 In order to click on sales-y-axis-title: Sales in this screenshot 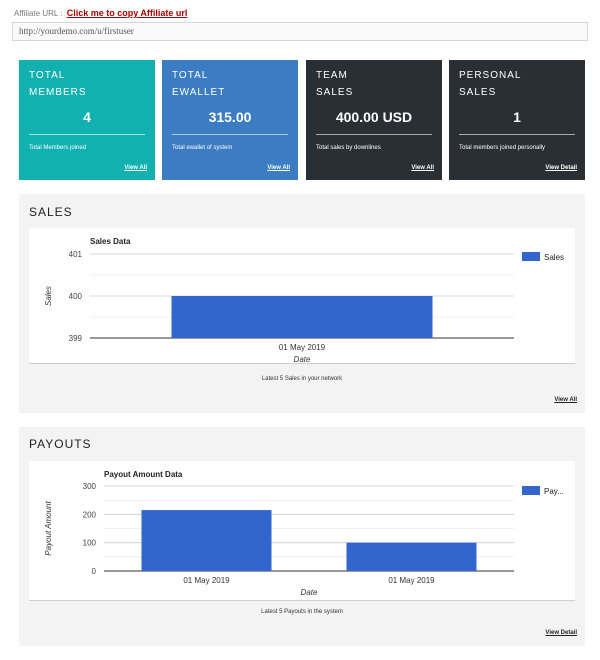, I will do `click(48, 296)`.